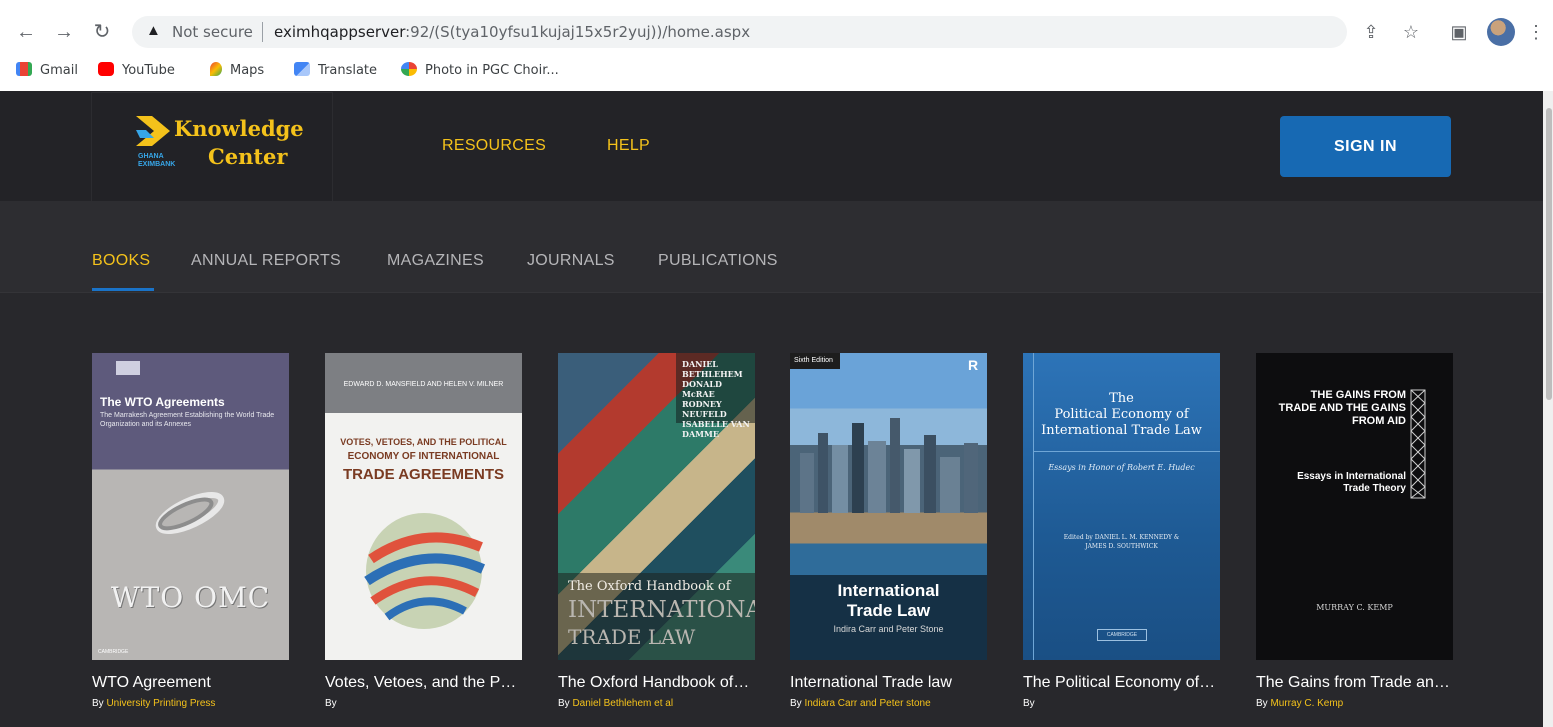 This screenshot has width=1553, height=727. Describe the element at coordinates (192, 683) in the screenshot. I see `book-title: WTO Agreement` at that location.